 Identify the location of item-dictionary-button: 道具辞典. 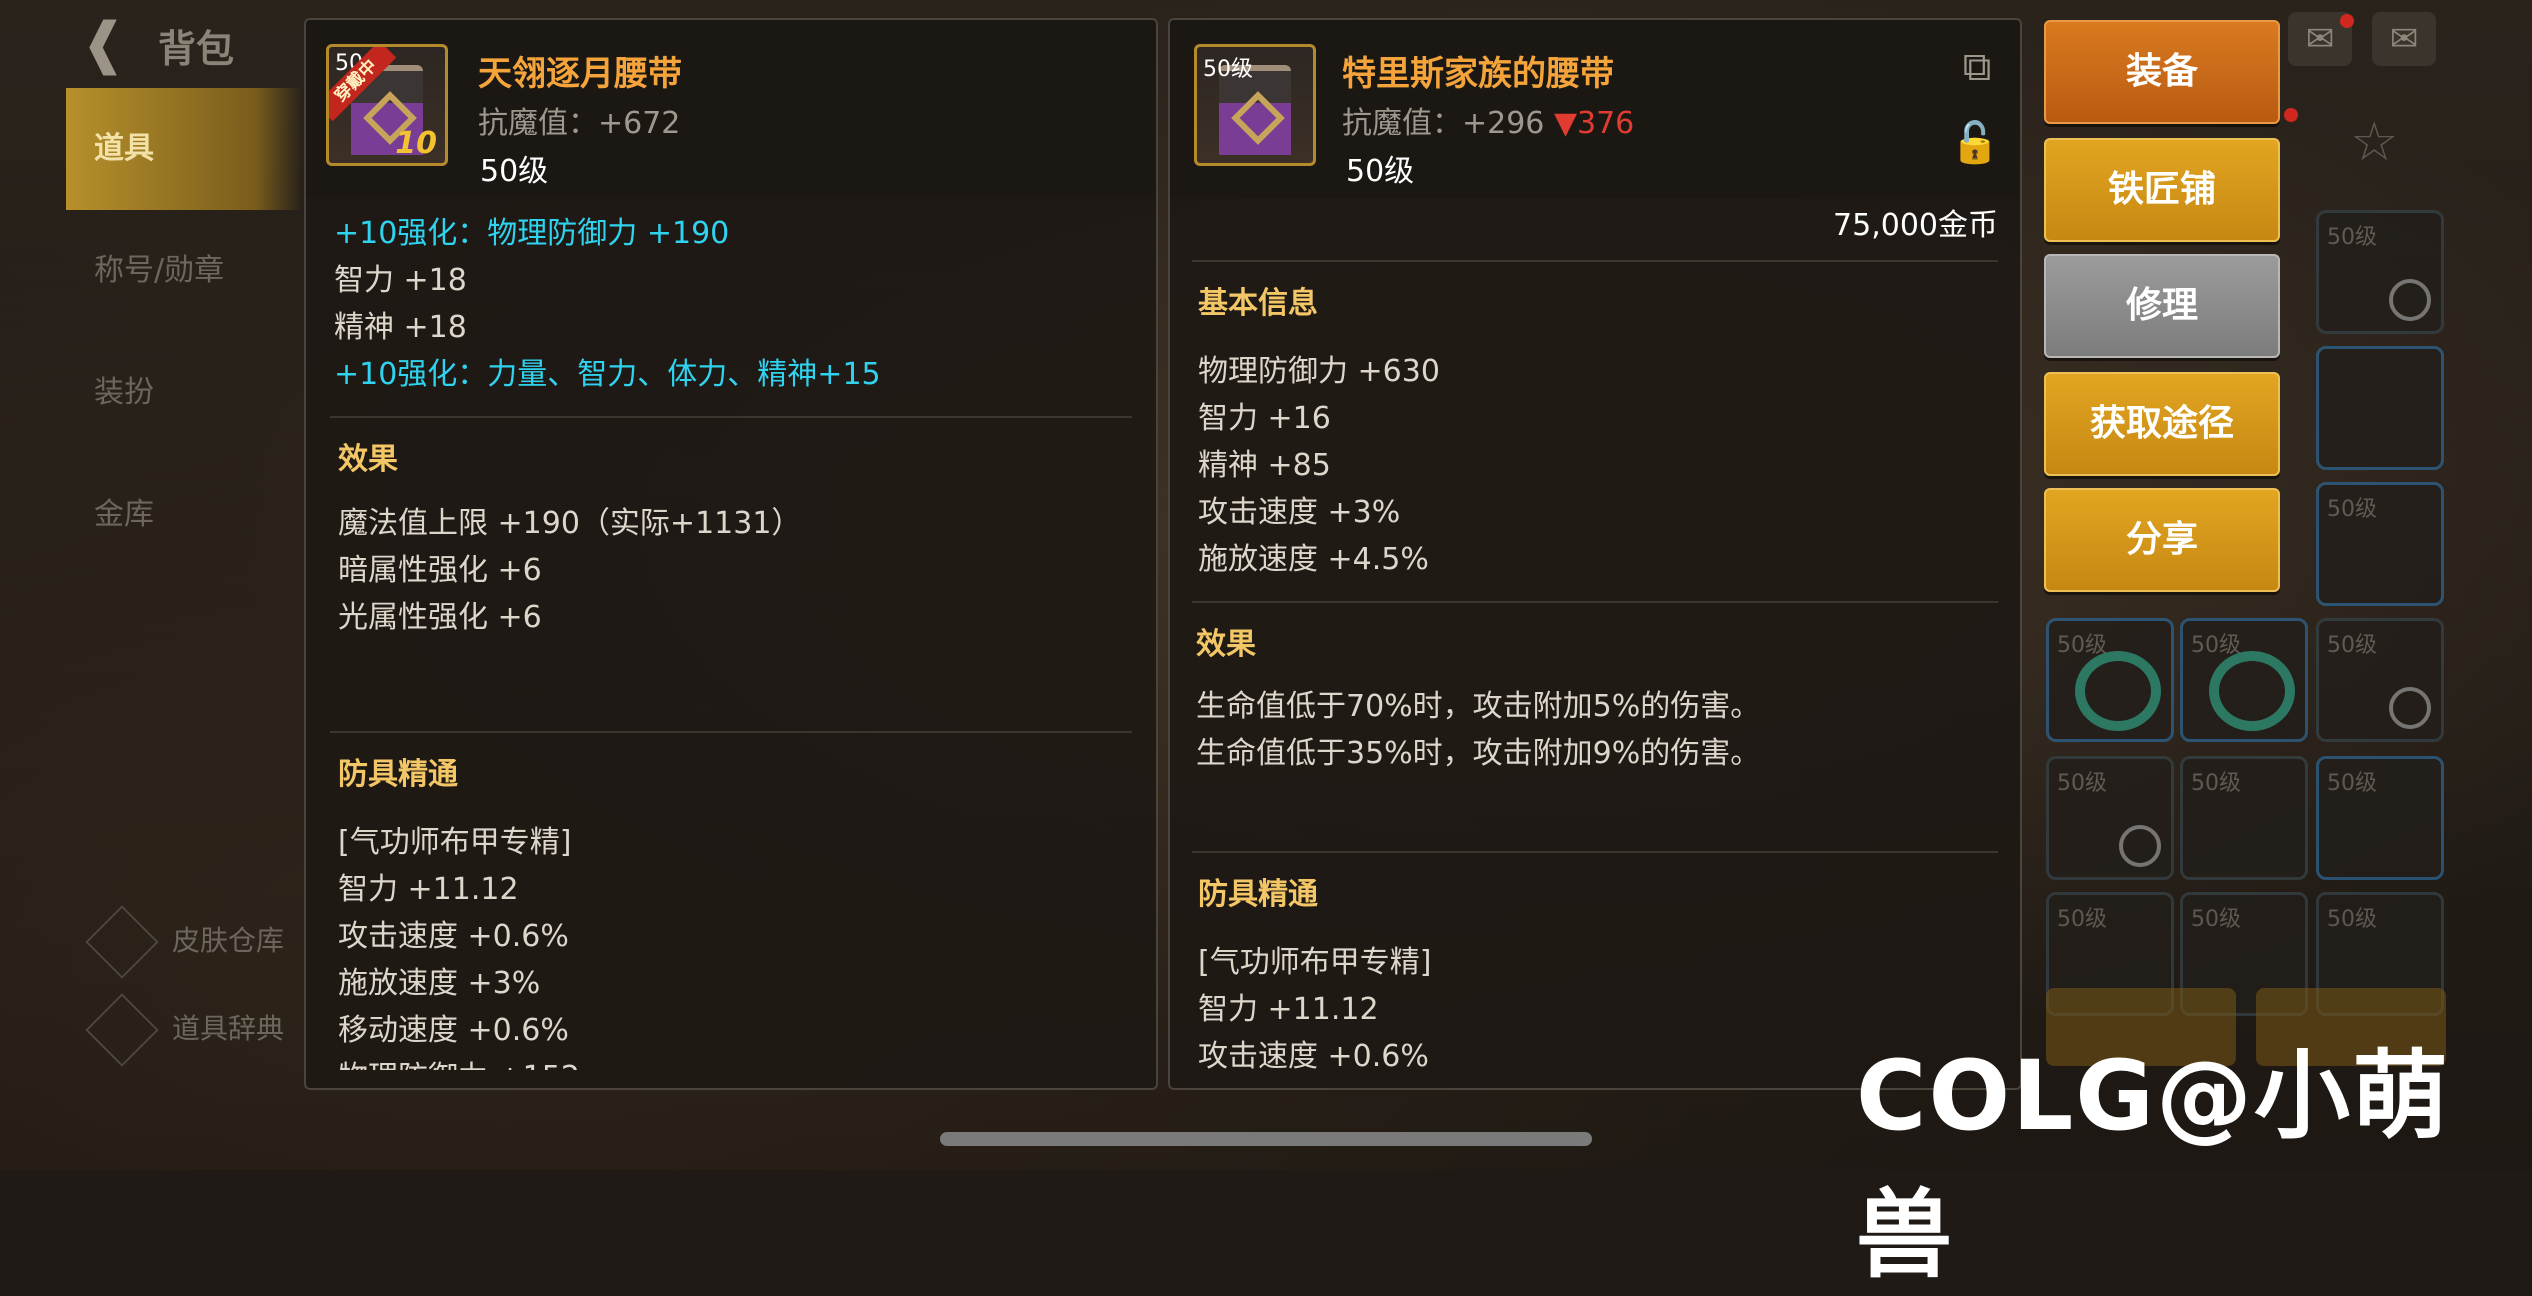
(210, 1030).